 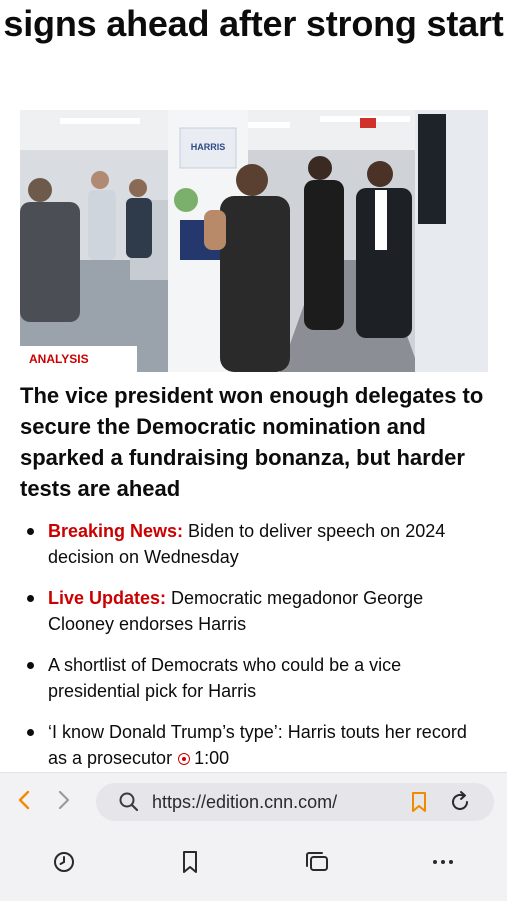 I want to click on more-button, so click(x=443, y=862).